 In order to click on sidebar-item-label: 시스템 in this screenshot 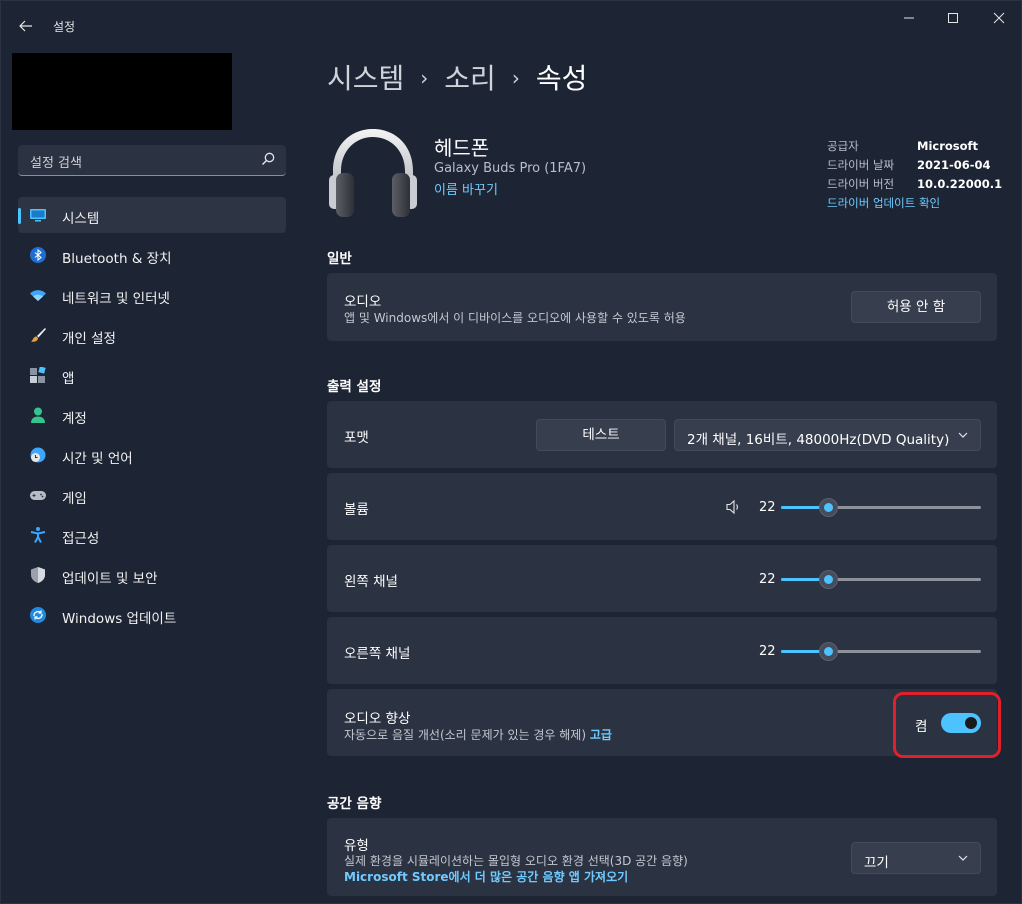, I will do `click(81, 219)`.